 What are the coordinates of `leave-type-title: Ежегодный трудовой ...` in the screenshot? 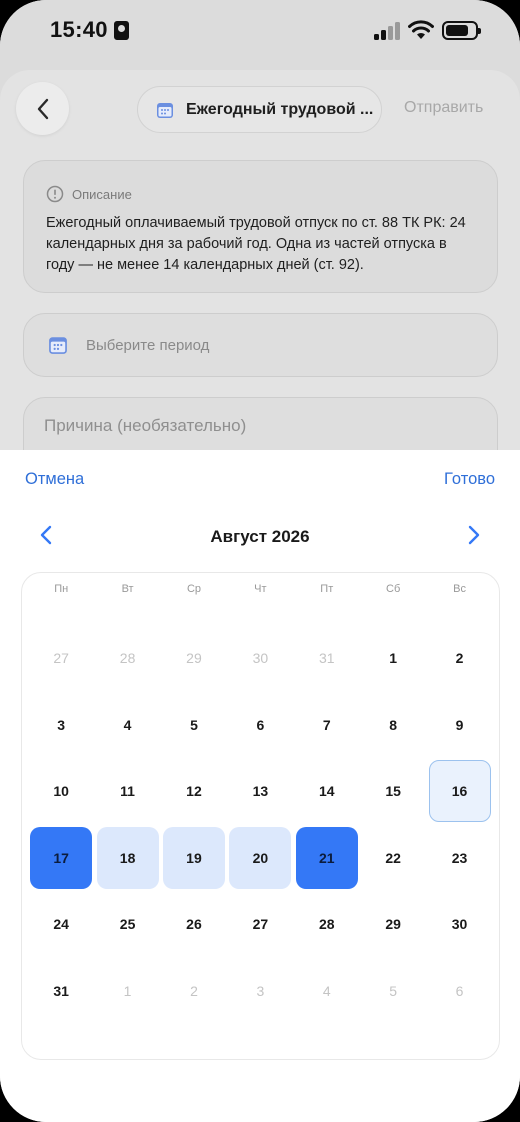 It's located at (280, 109).